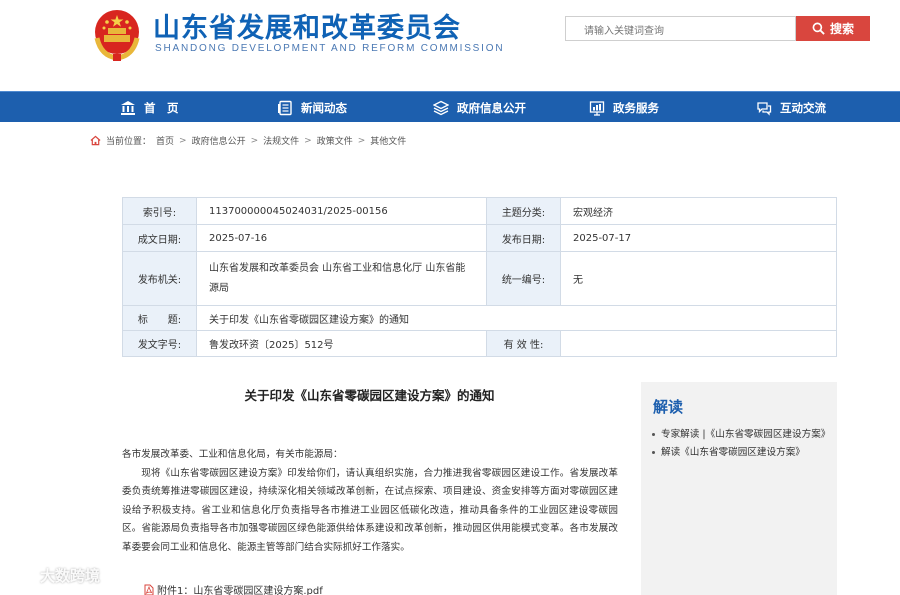  I want to click on index-label: 索引号:, so click(159, 211).